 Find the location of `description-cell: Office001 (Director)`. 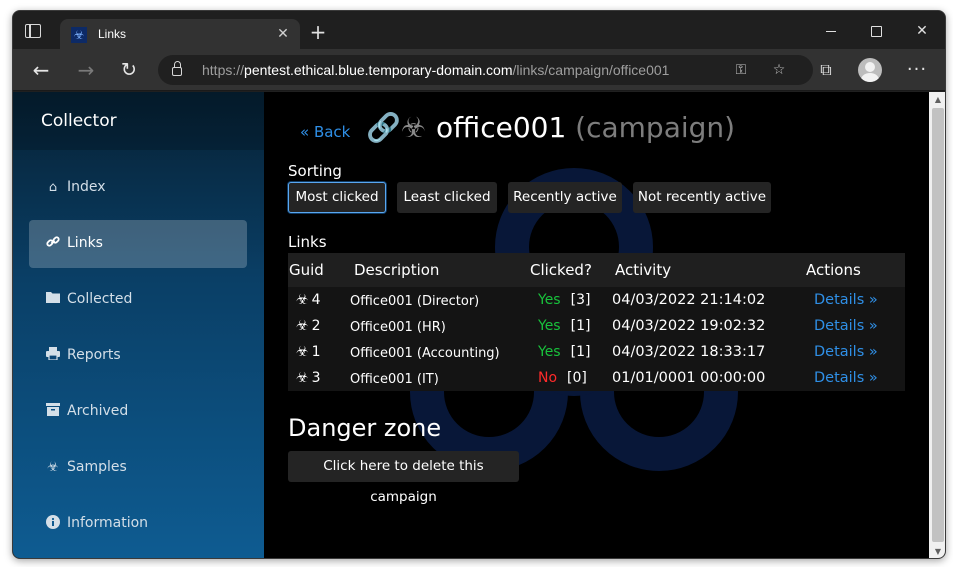

description-cell: Office001 (Director) is located at coordinates (415, 301).